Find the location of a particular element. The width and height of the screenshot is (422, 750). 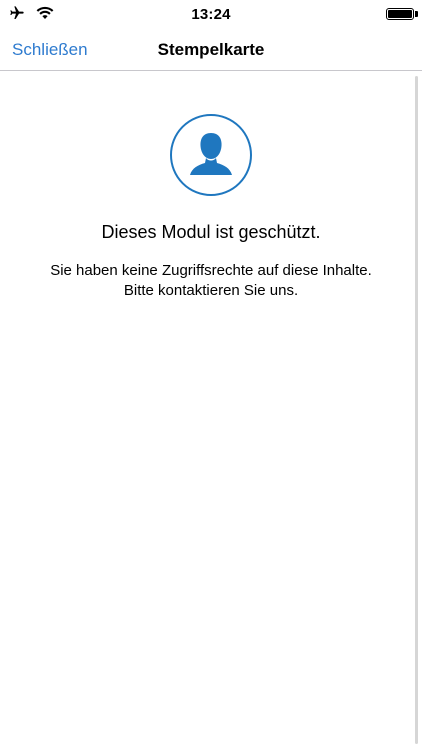

avatar is located at coordinates (211, 155).